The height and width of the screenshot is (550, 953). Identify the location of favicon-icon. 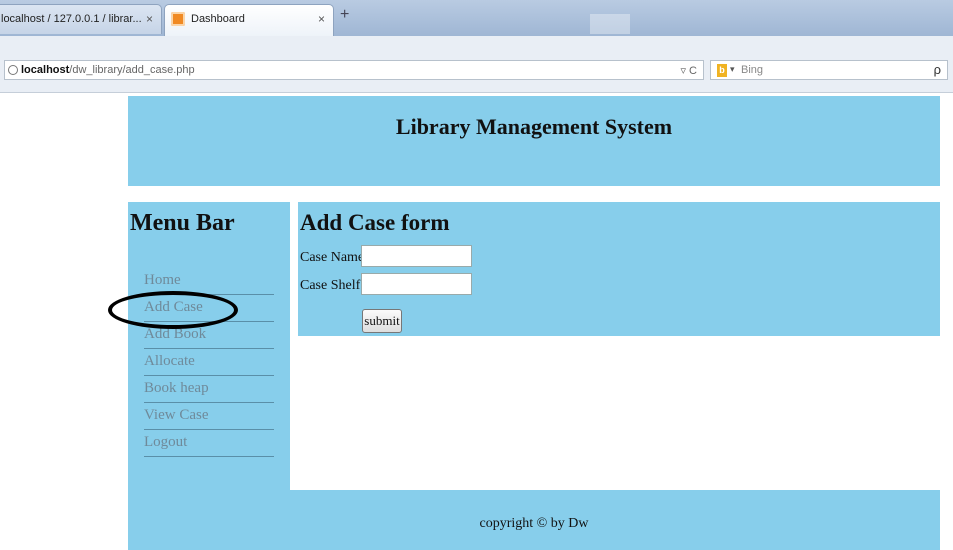
(178, 19).